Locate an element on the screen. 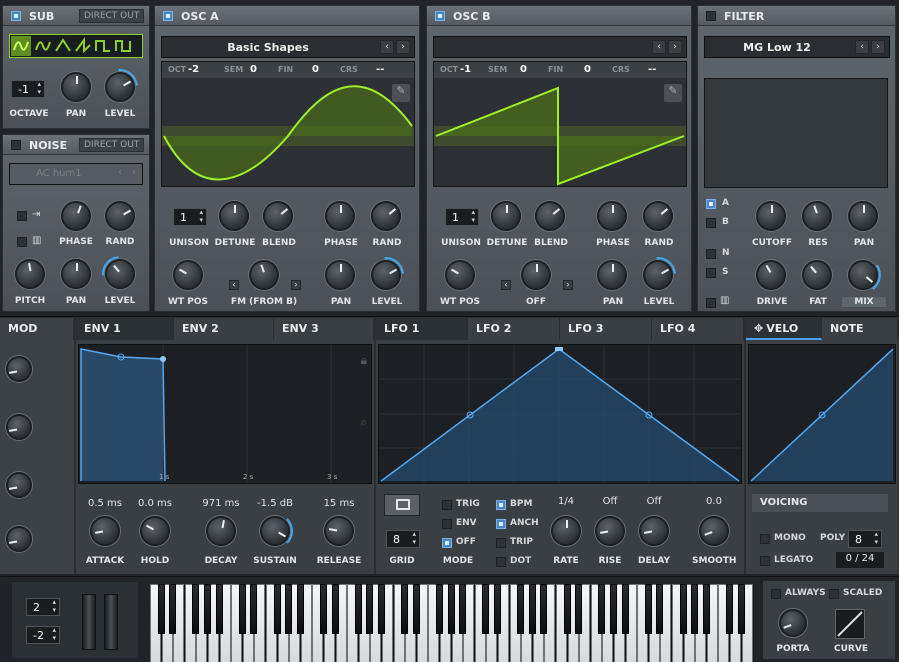 Image resolution: width=899 pixels, height=662 pixels. mod-slot-4-knob is located at coordinates (19, 539).